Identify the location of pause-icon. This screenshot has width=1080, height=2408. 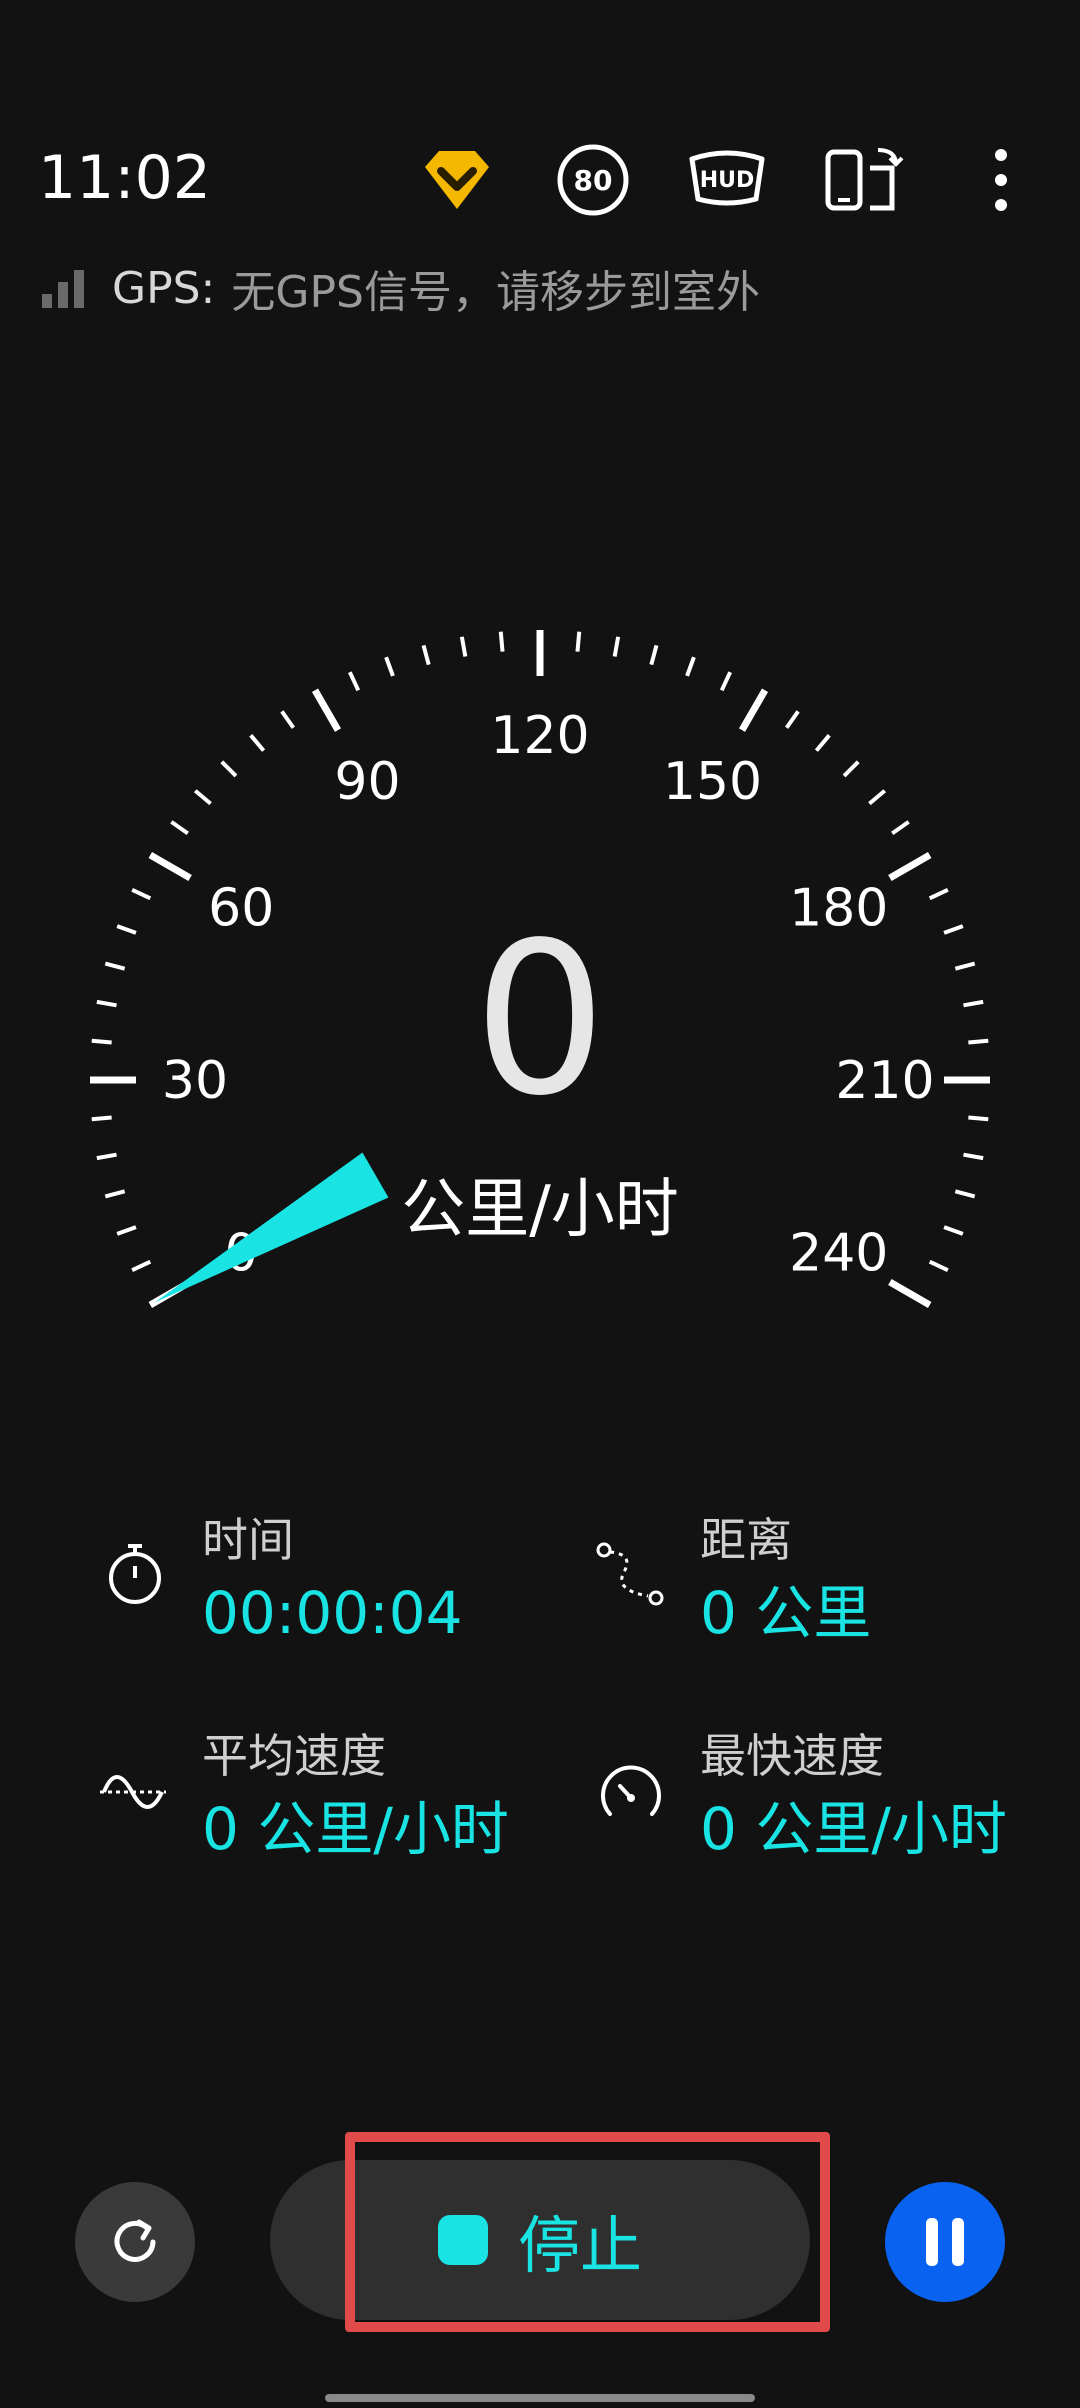
(945, 2242).